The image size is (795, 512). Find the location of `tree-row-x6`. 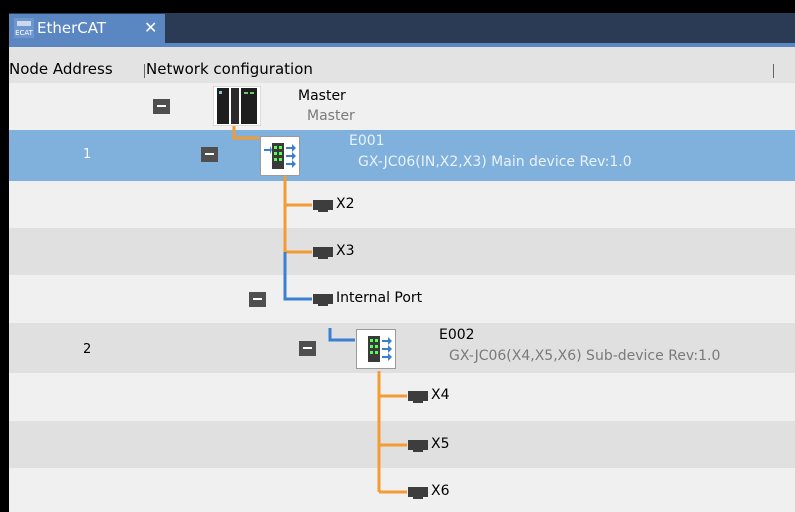

tree-row-x6 is located at coordinates (402, 490).